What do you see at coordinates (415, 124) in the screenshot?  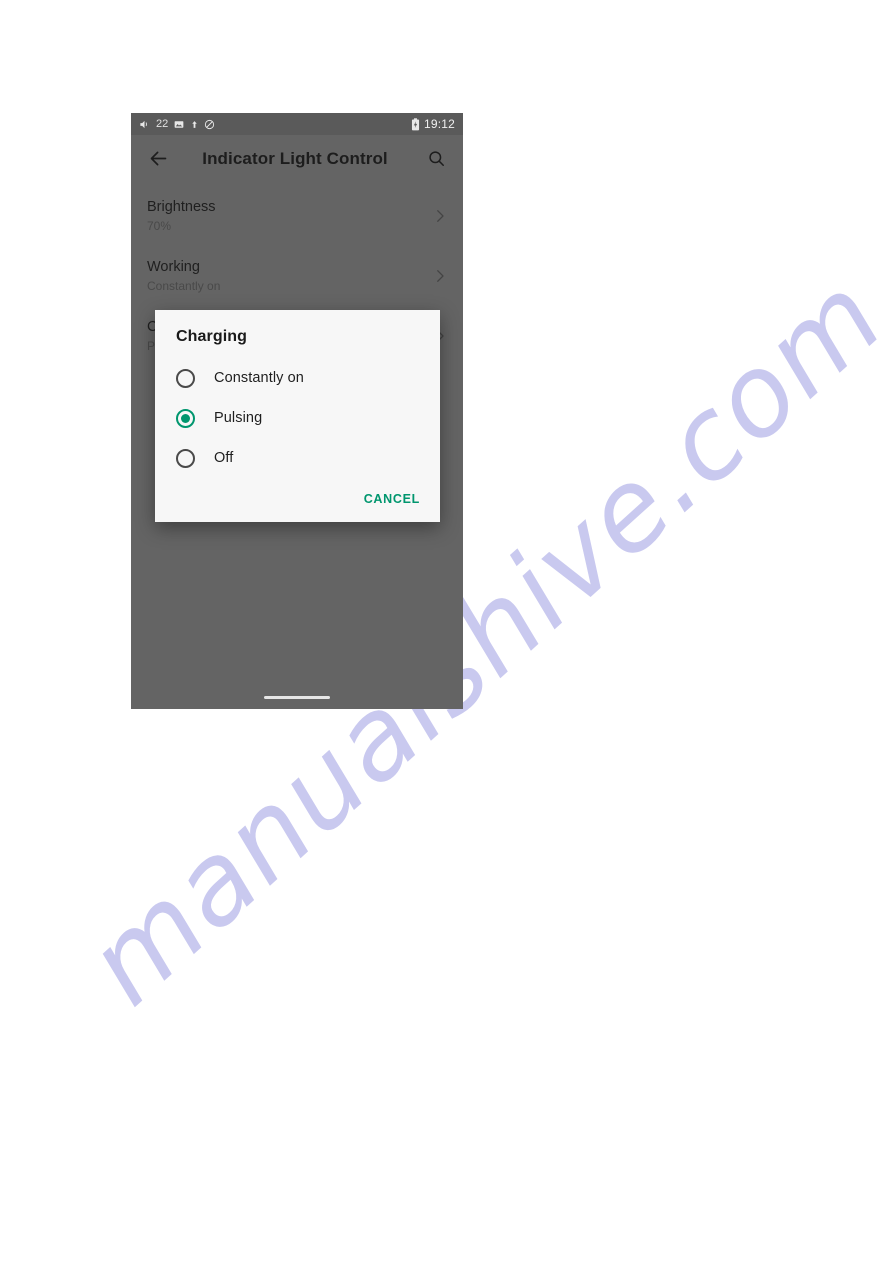 I see `battery-charging-icon` at bounding box center [415, 124].